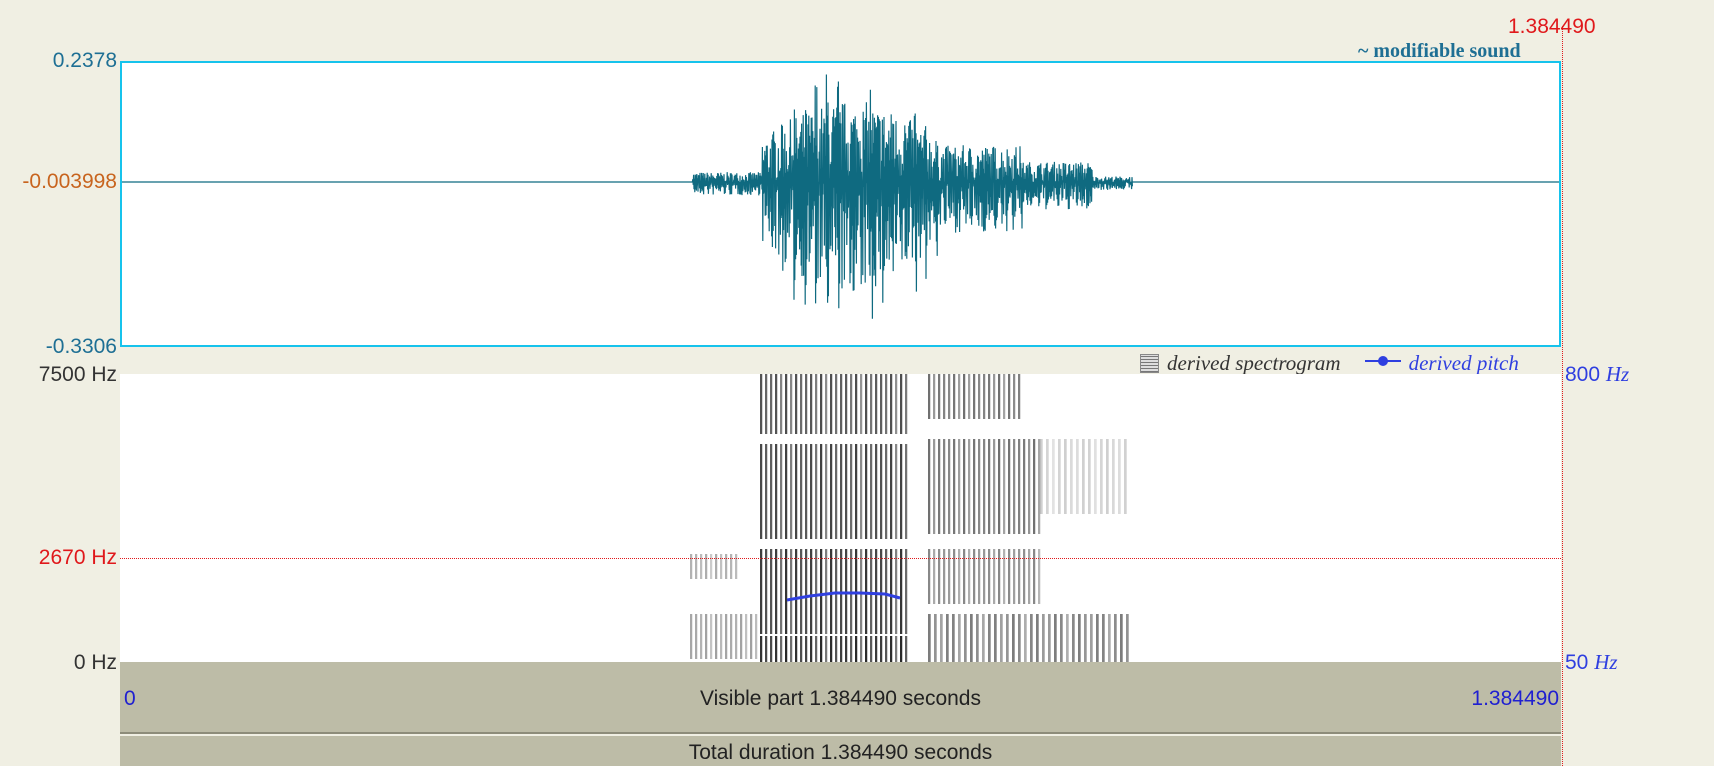 The height and width of the screenshot is (766, 1714). What do you see at coordinates (1149, 363) in the screenshot?
I see `spectrogram-legend-icon` at bounding box center [1149, 363].